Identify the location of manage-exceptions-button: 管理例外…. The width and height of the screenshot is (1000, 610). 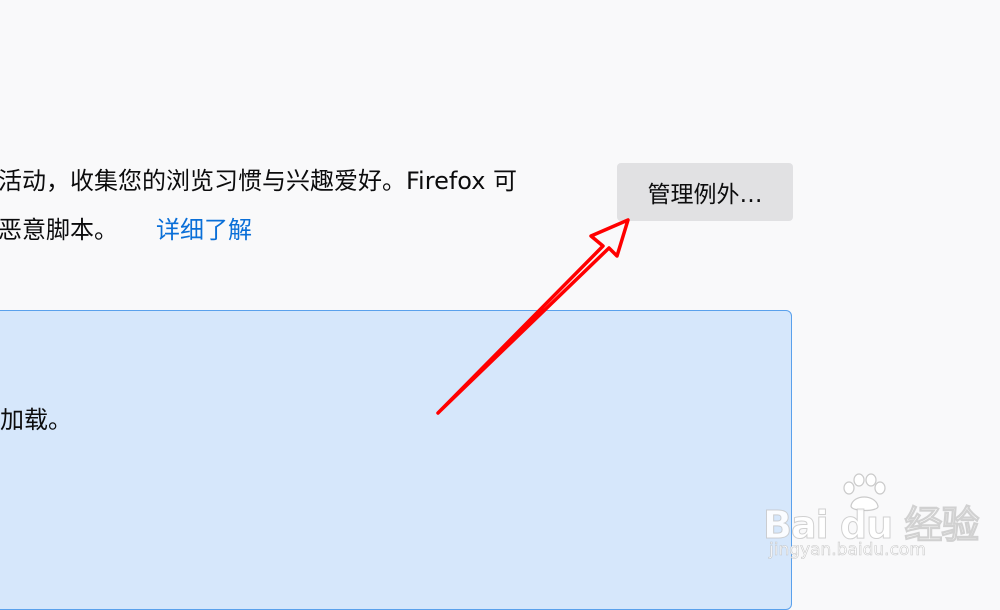
(705, 192).